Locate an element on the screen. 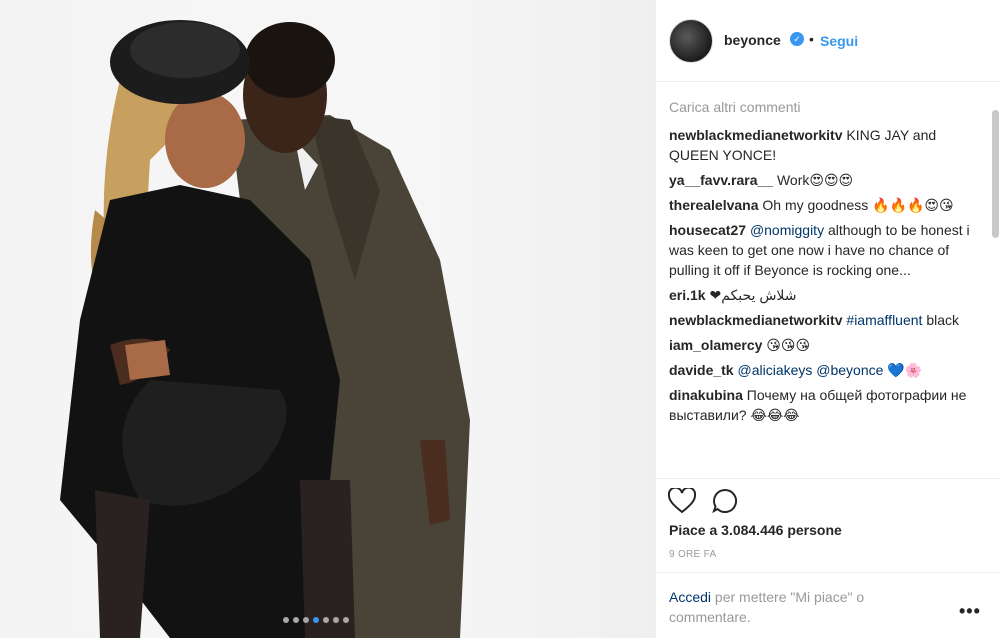 The width and height of the screenshot is (1000, 638). comment-text: Oh my goodness 🔥🔥🔥😍😘 is located at coordinates (858, 205).